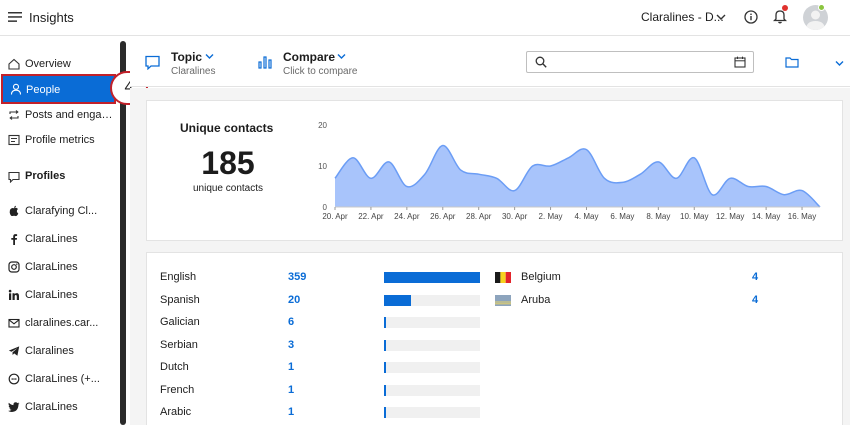 This screenshot has height=425, width=850. Describe the element at coordinates (325, 207) in the screenshot. I see `y-tick-label: 0` at that location.